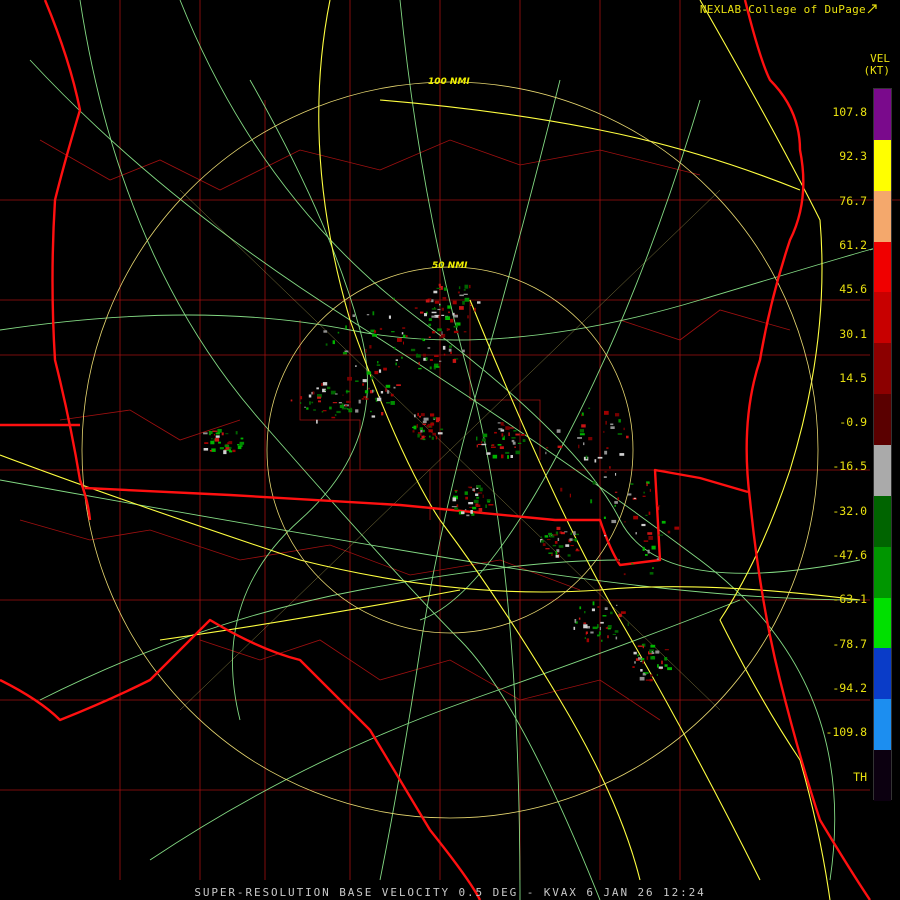 This screenshot has width=900, height=900. I want to click on colorbar-label: -16.5, so click(849, 466).